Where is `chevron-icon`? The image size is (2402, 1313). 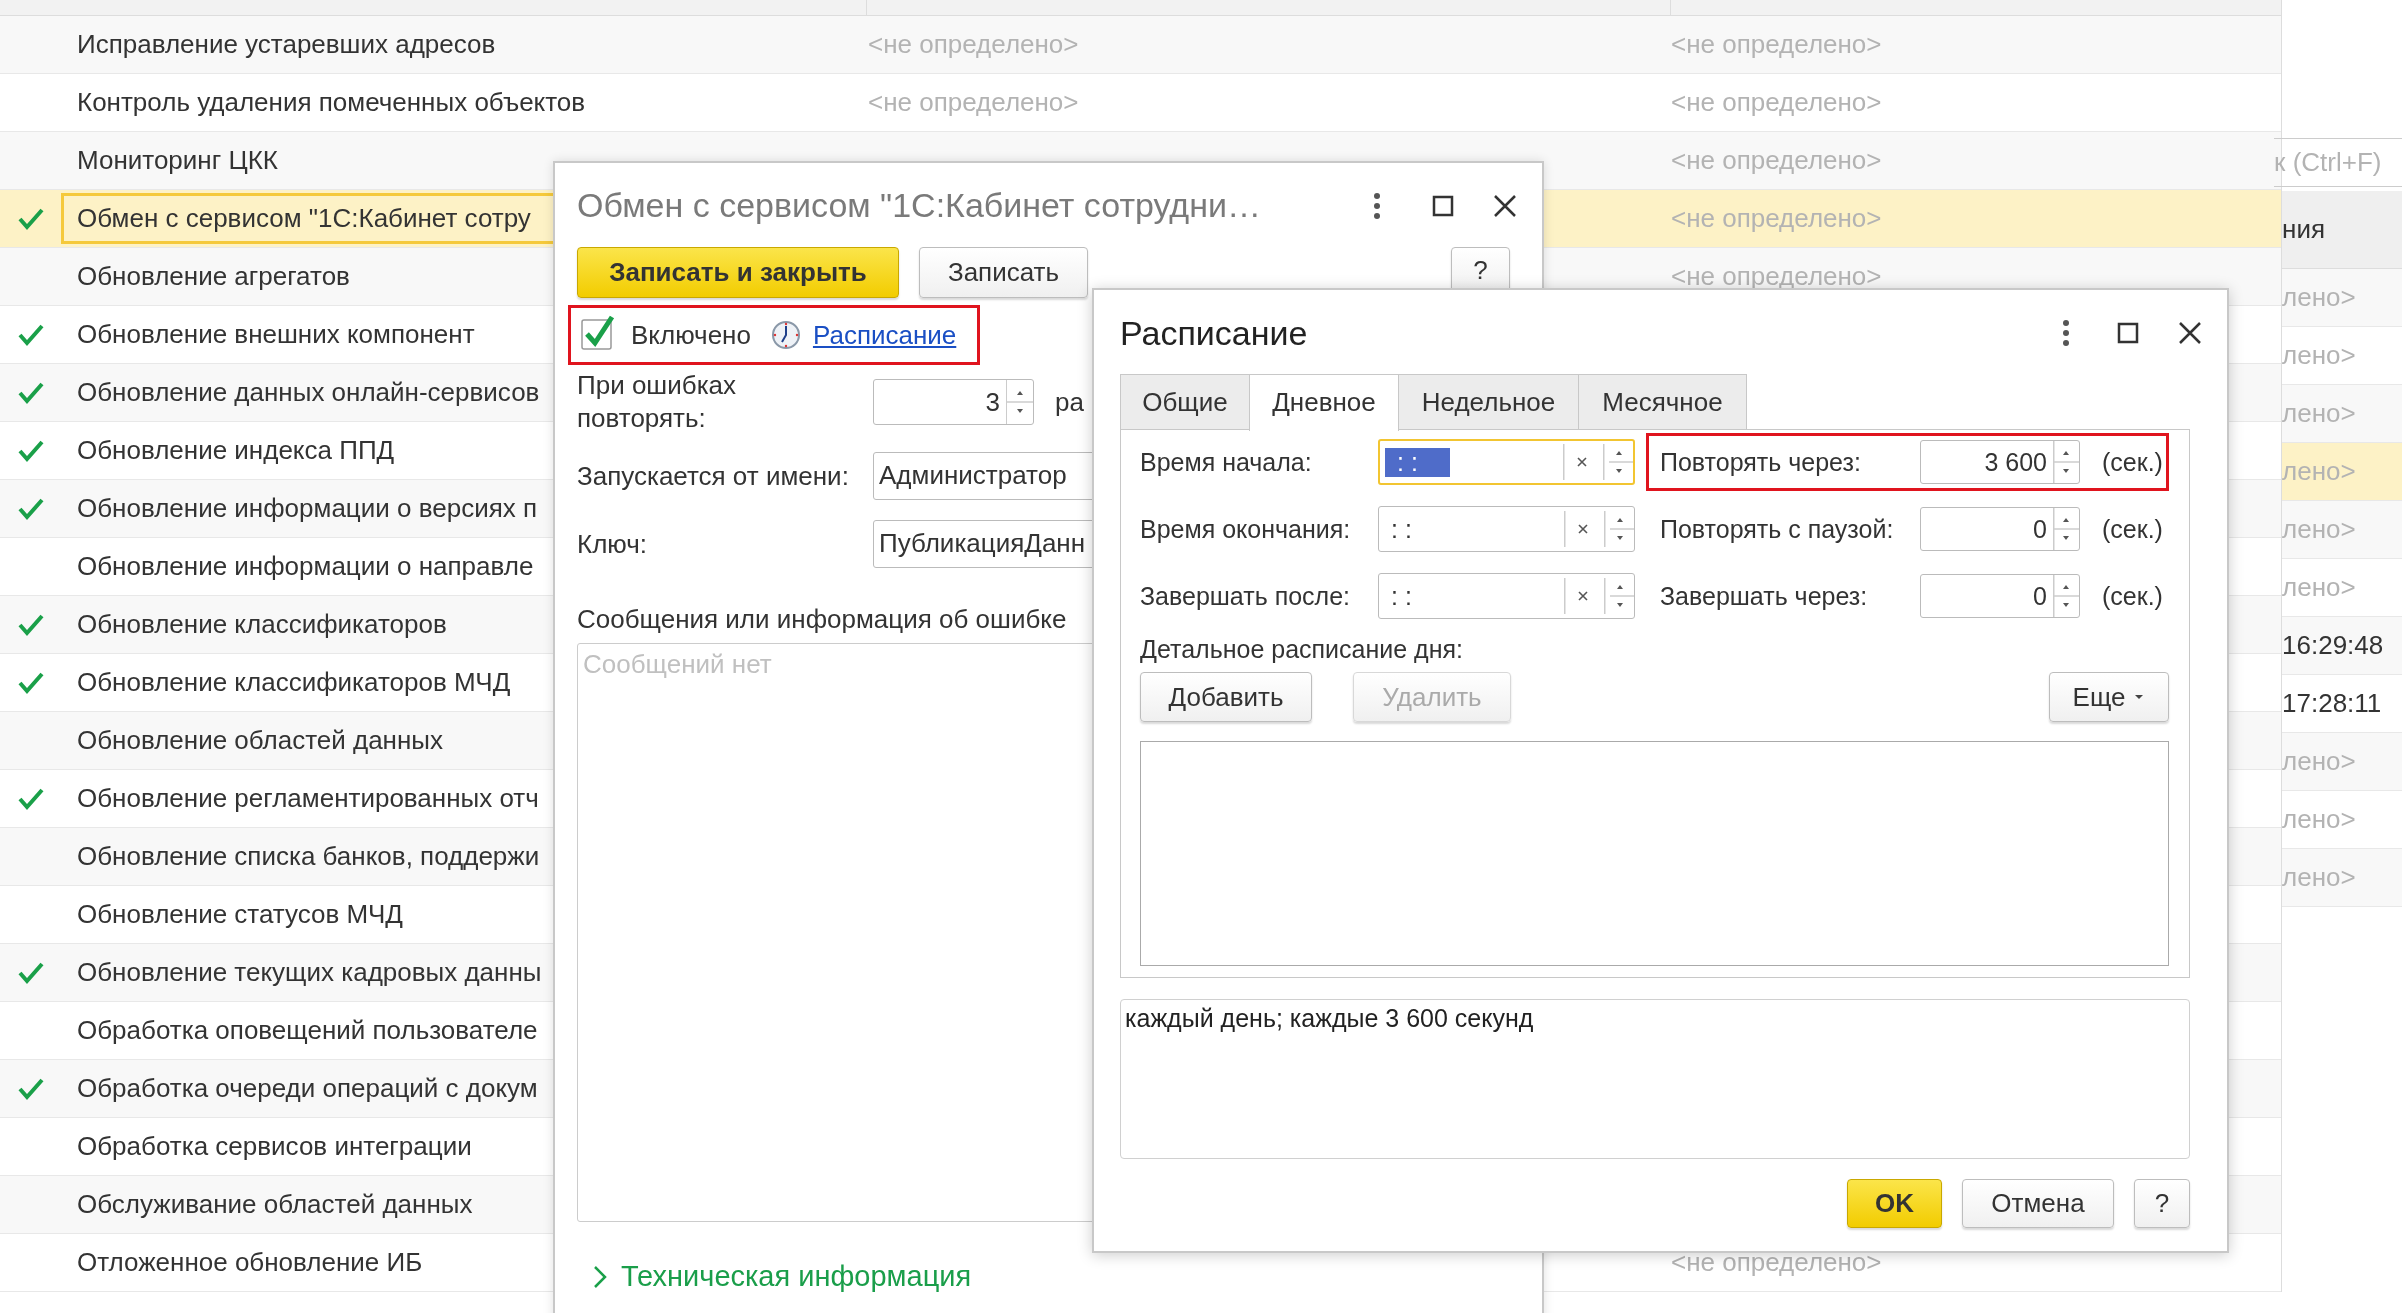 chevron-icon is located at coordinates (600, 1276).